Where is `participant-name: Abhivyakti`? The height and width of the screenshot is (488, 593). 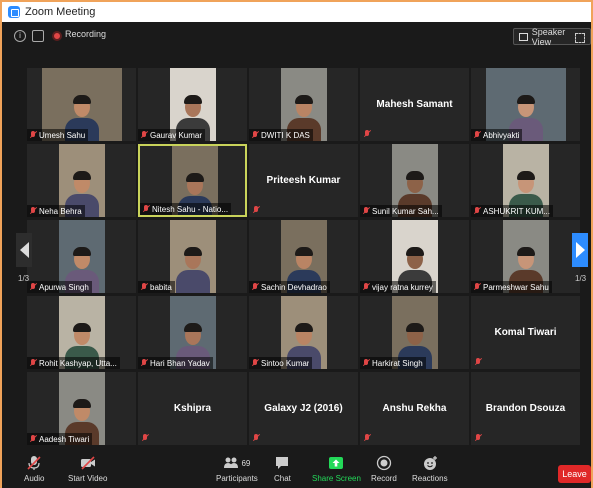 participant-name: Abhivyakti is located at coordinates (501, 135).